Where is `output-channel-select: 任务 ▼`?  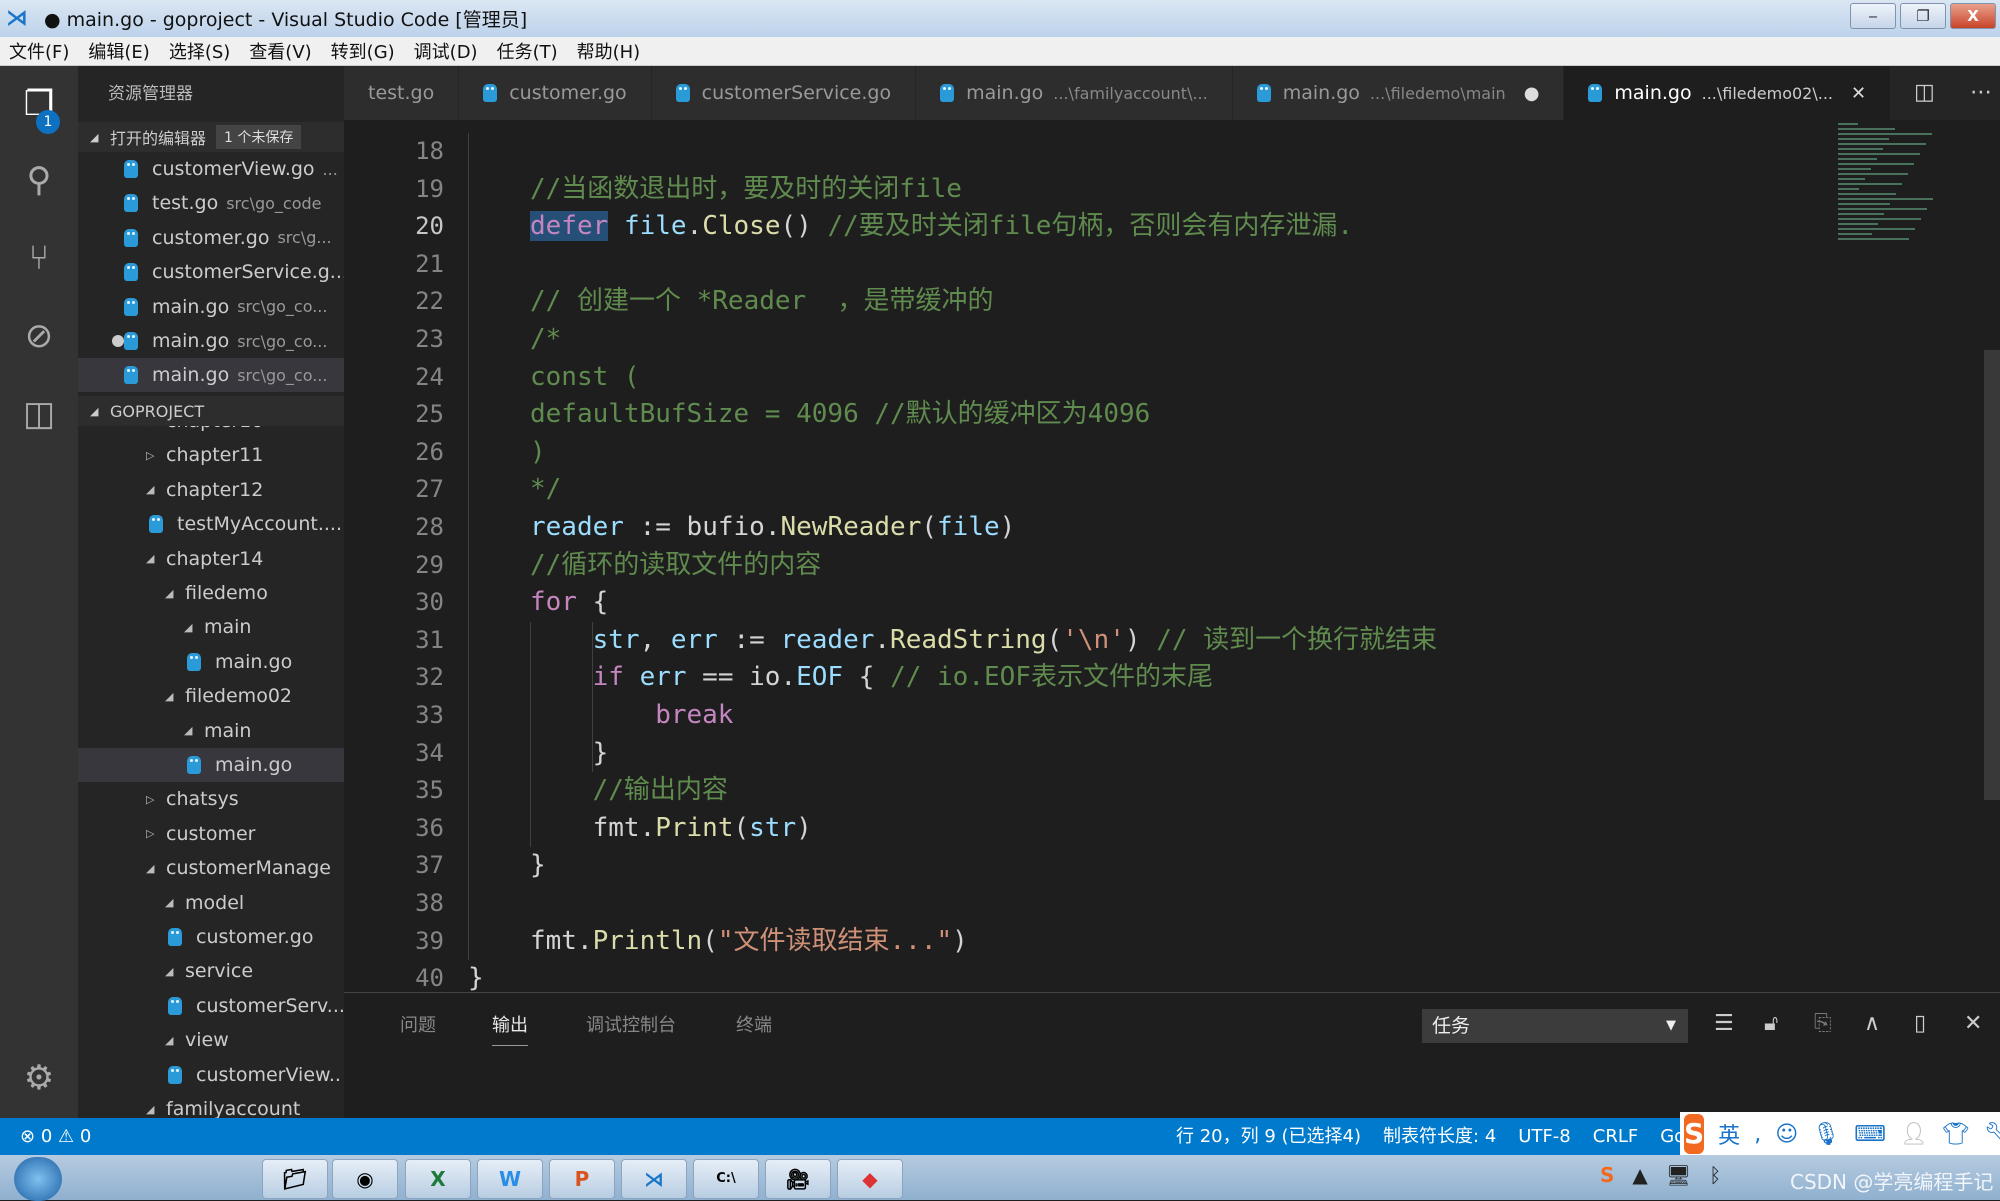
output-channel-select: 任务 ▼ is located at coordinates (1555, 1026).